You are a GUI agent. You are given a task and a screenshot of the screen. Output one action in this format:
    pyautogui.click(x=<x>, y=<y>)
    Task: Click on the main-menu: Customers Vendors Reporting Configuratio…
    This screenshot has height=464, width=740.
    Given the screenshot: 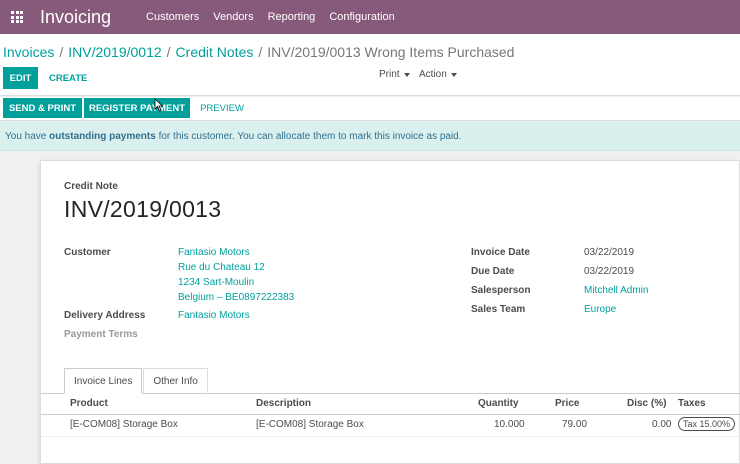 What is the action you would take?
    pyautogui.click(x=270, y=17)
    